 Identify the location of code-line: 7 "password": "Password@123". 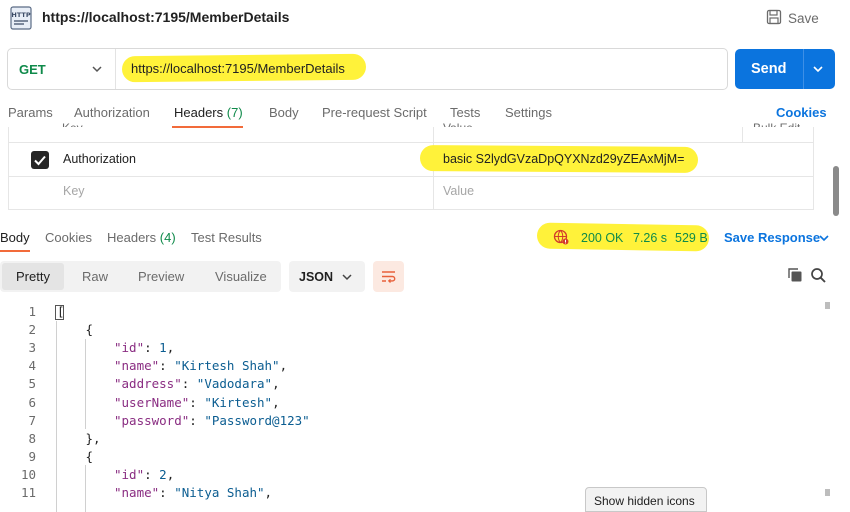
(410, 422).